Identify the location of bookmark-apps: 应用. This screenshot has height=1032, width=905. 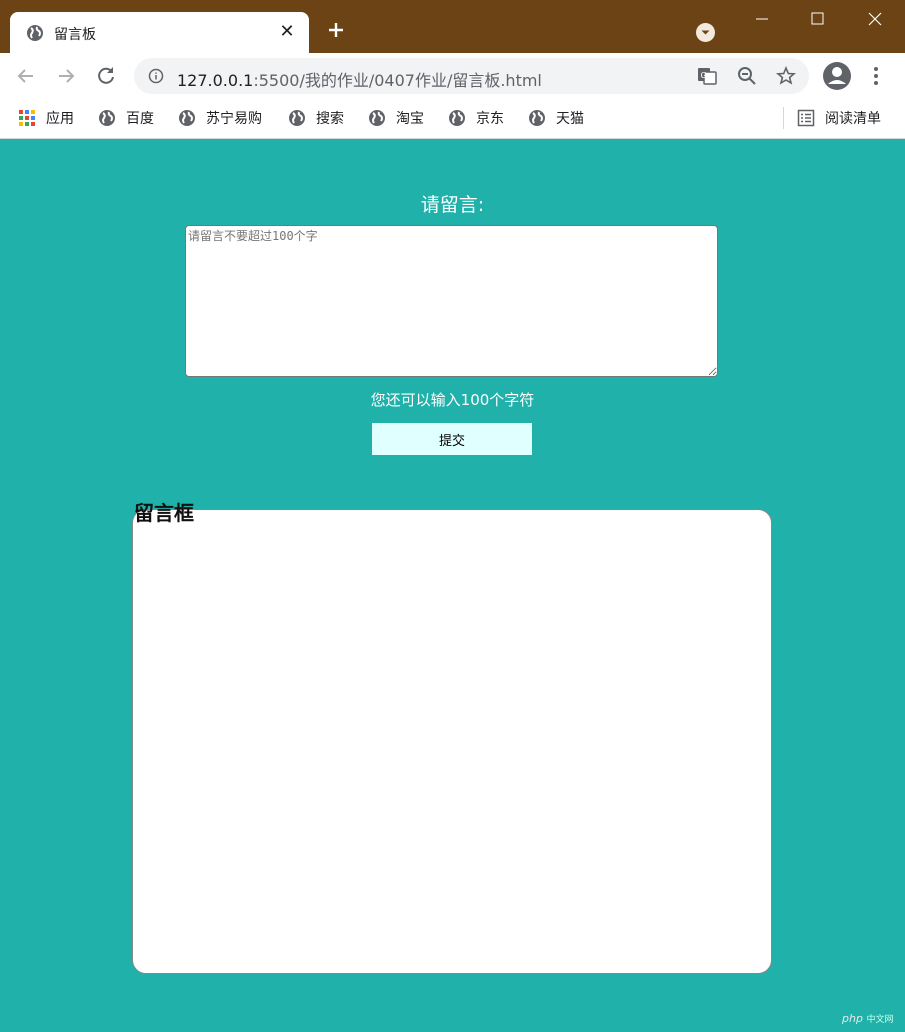
(46, 118).